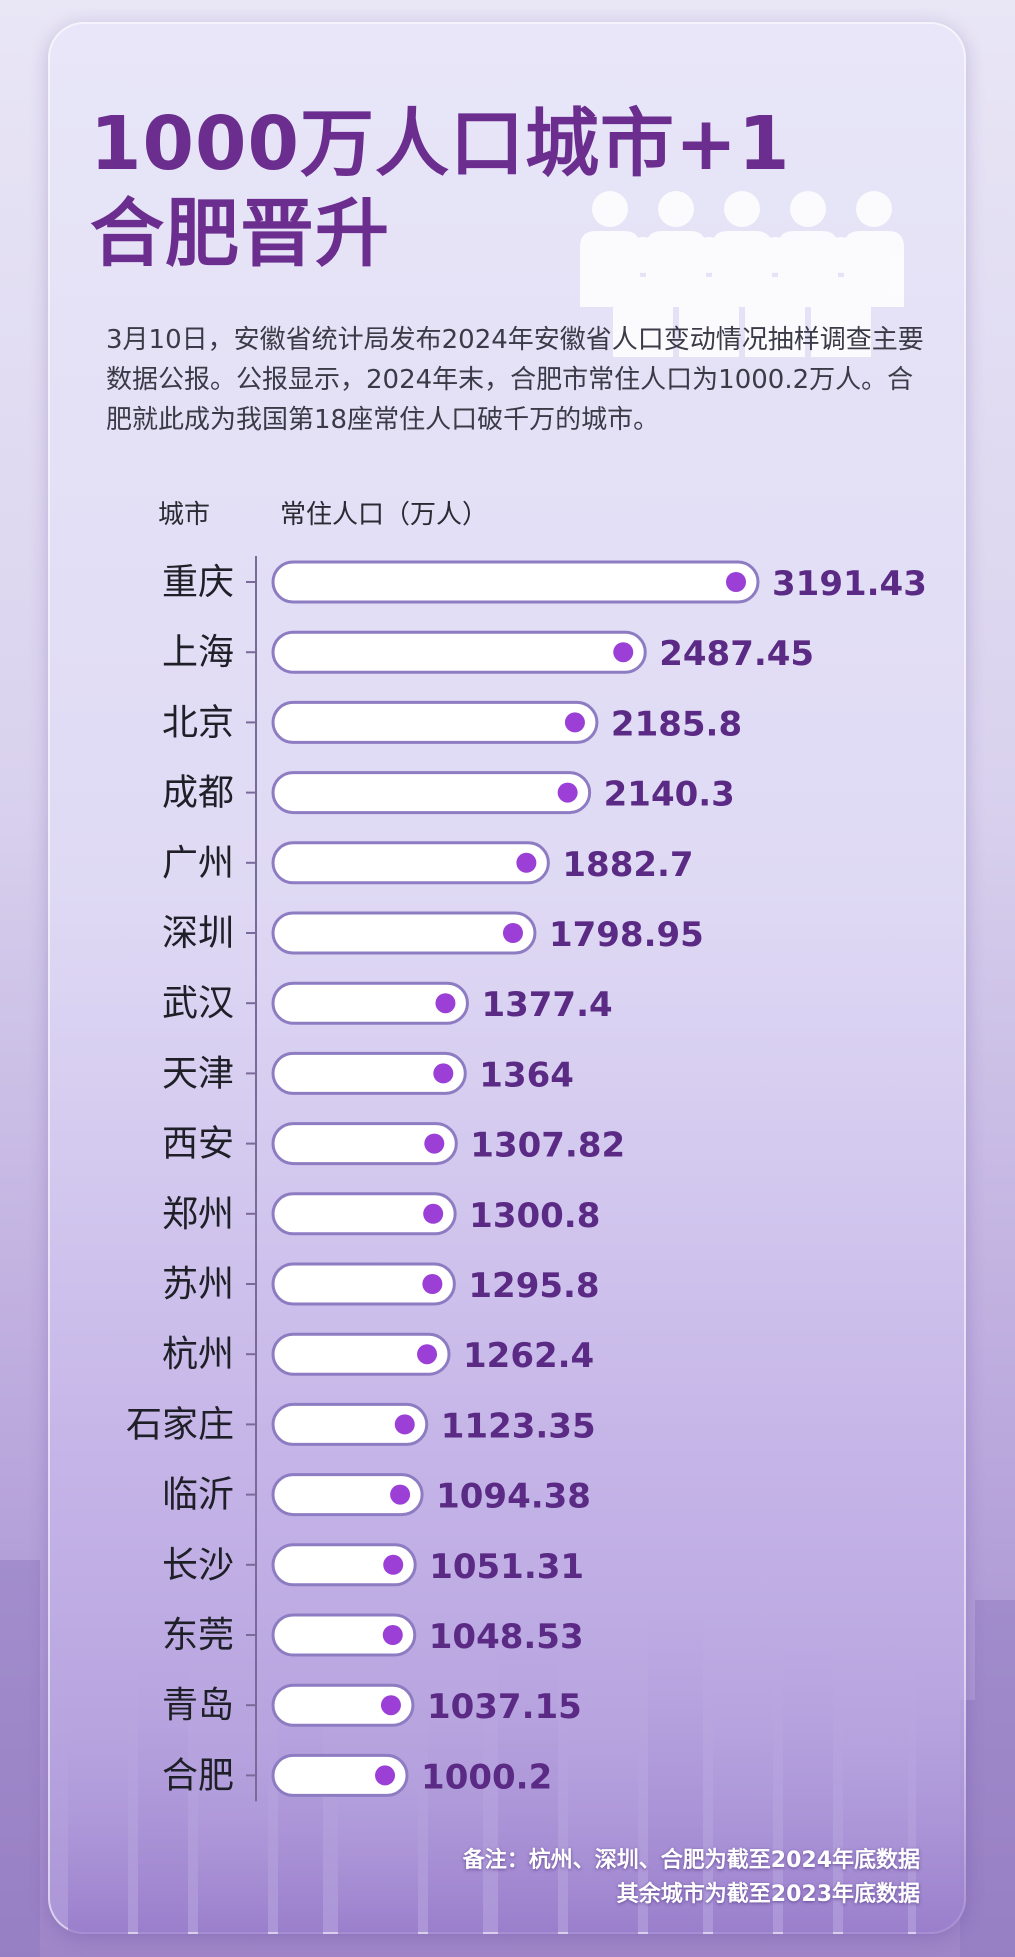 The width and height of the screenshot is (1015, 1957). What do you see at coordinates (533, 1286) in the screenshot?
I see `data-label: 1295.8` at bounding box center [533, 1286].